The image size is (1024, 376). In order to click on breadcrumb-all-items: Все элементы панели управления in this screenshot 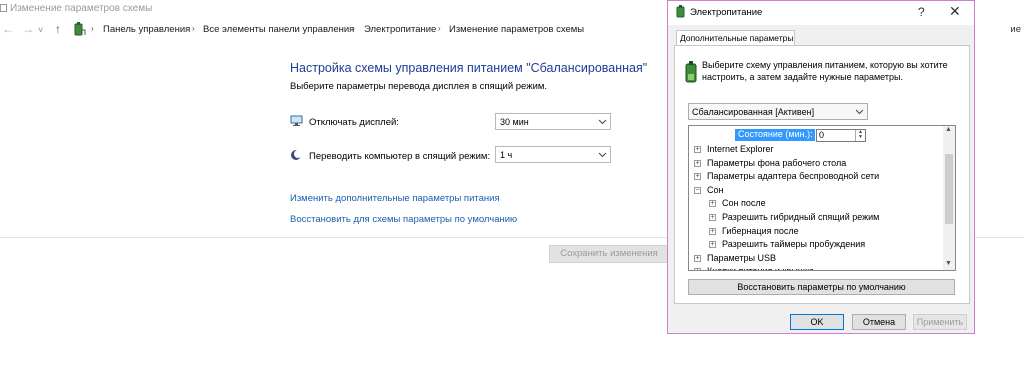, I will do `click(278, 29)`.